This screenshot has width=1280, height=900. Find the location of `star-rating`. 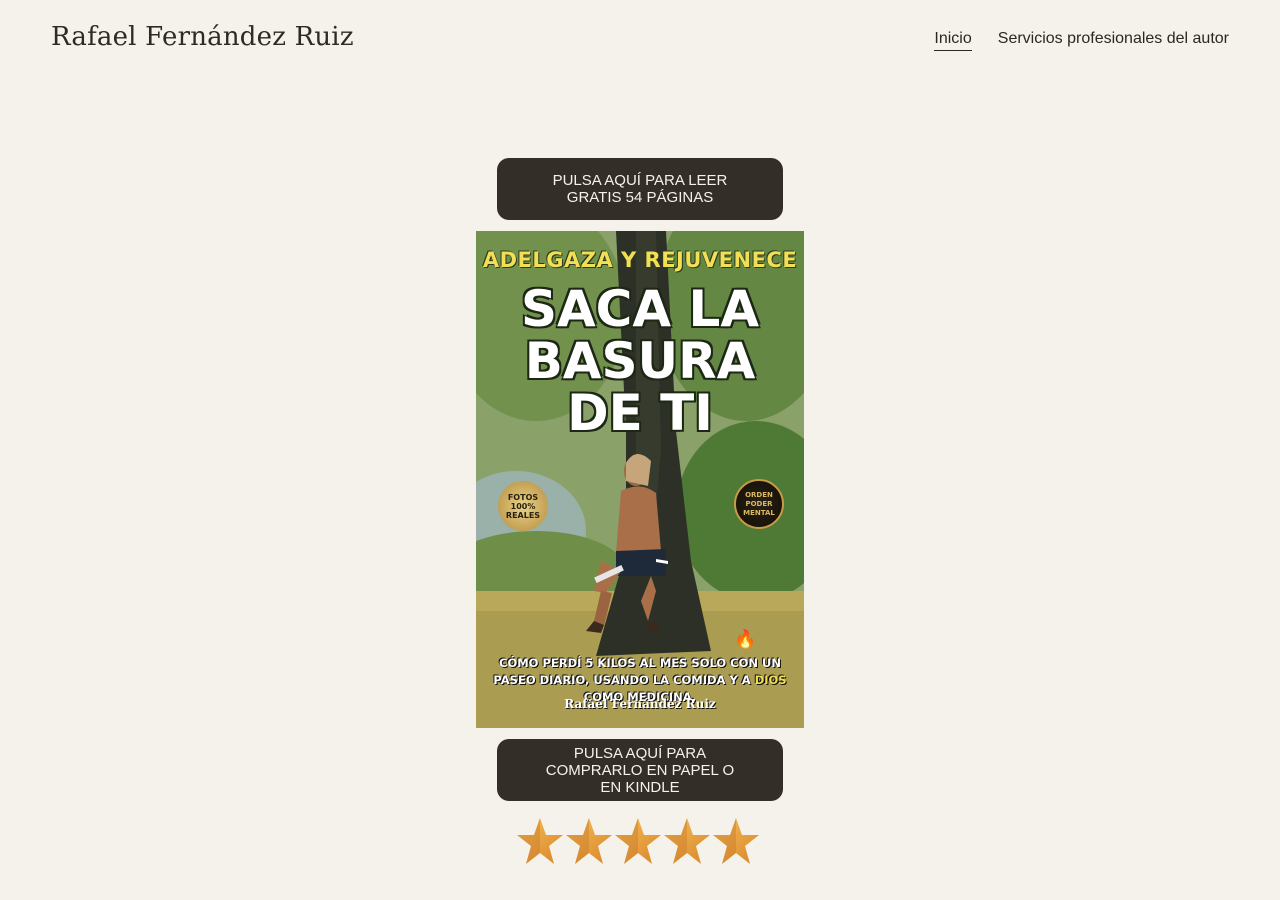

star-rating is located at coordinates (638, 842).